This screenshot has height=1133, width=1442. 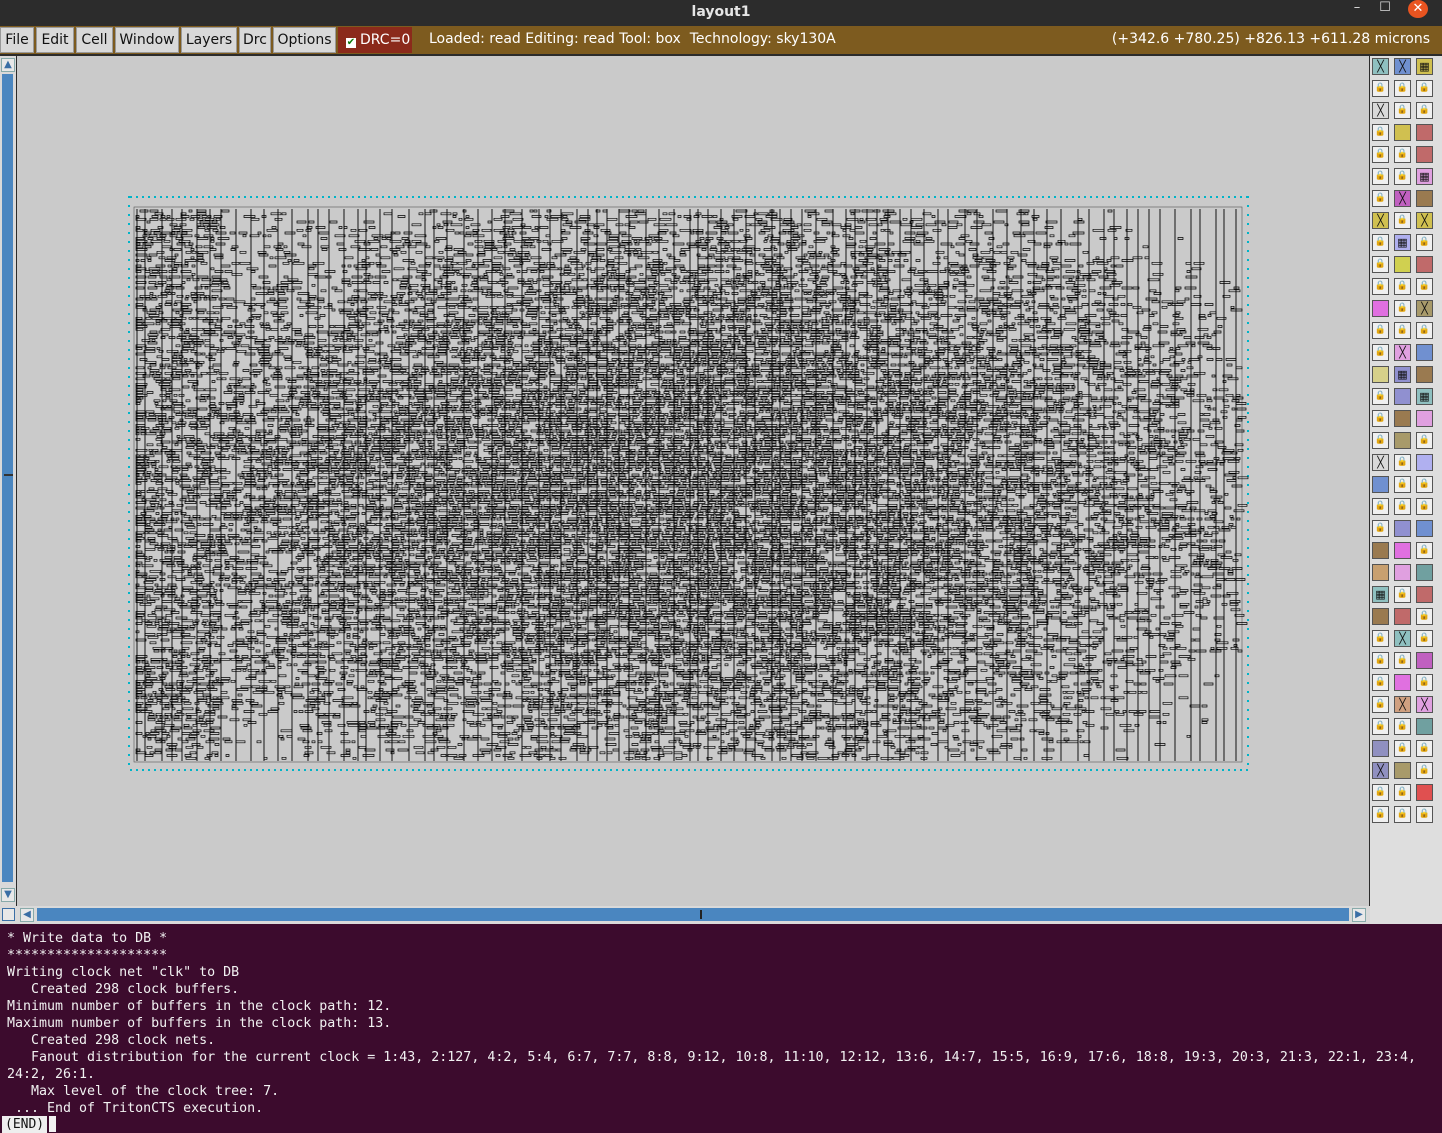 I want to click on horizontal-scroll-track, so click(x=693, y=914).